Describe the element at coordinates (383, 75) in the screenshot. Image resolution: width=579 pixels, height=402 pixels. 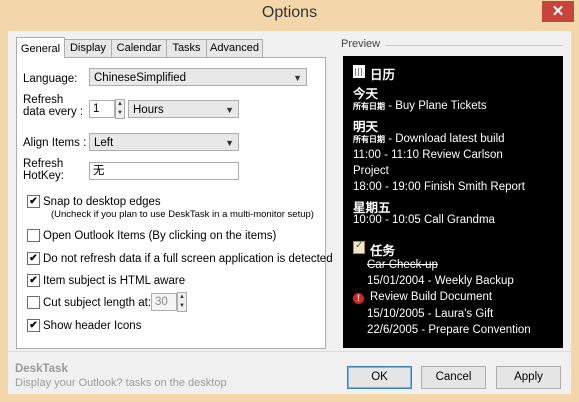
I see `calendar-header: 日历` at that location.